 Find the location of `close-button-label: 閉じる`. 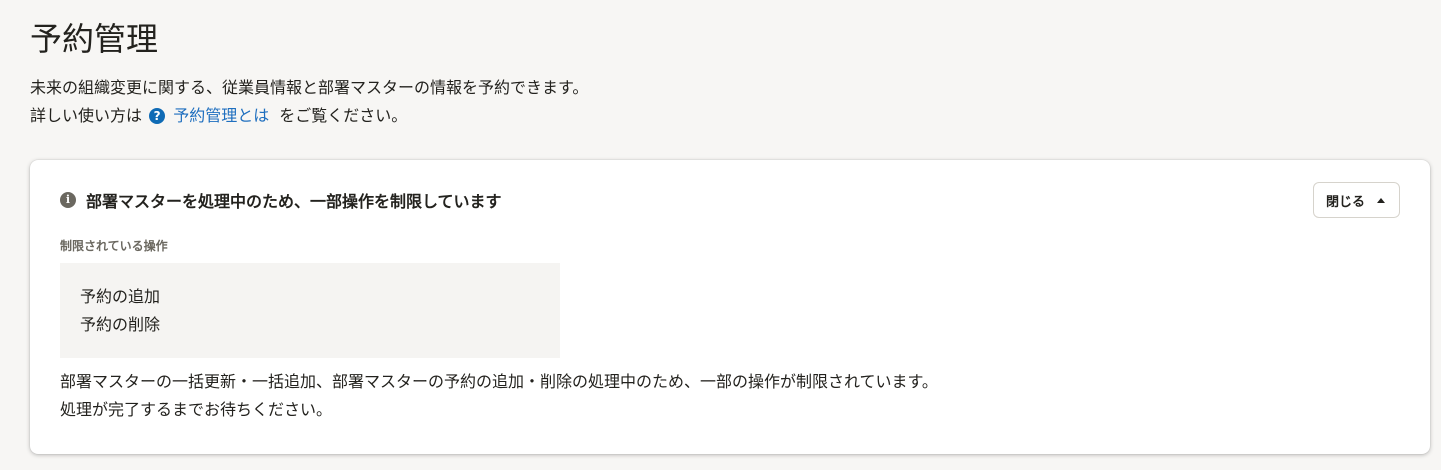

close-button-label: 閉じる is located at coordinates (1345, 202).